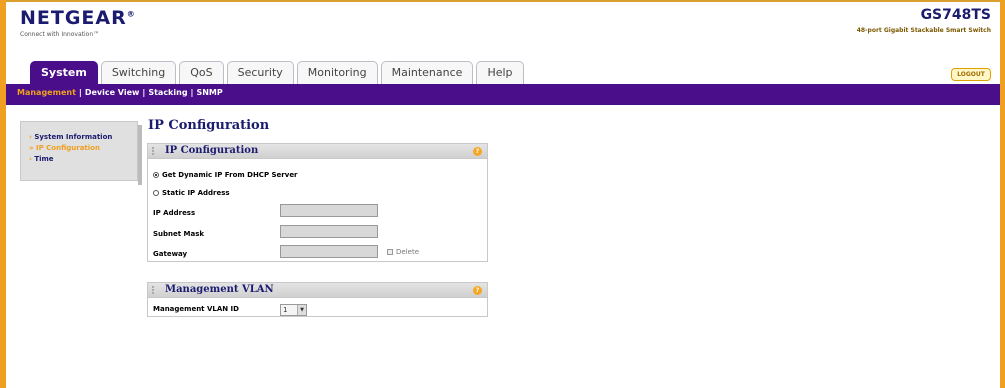 This screenshot has height=388, width=1005. I want to click on double-chevron-icon: », so click(31, 148).